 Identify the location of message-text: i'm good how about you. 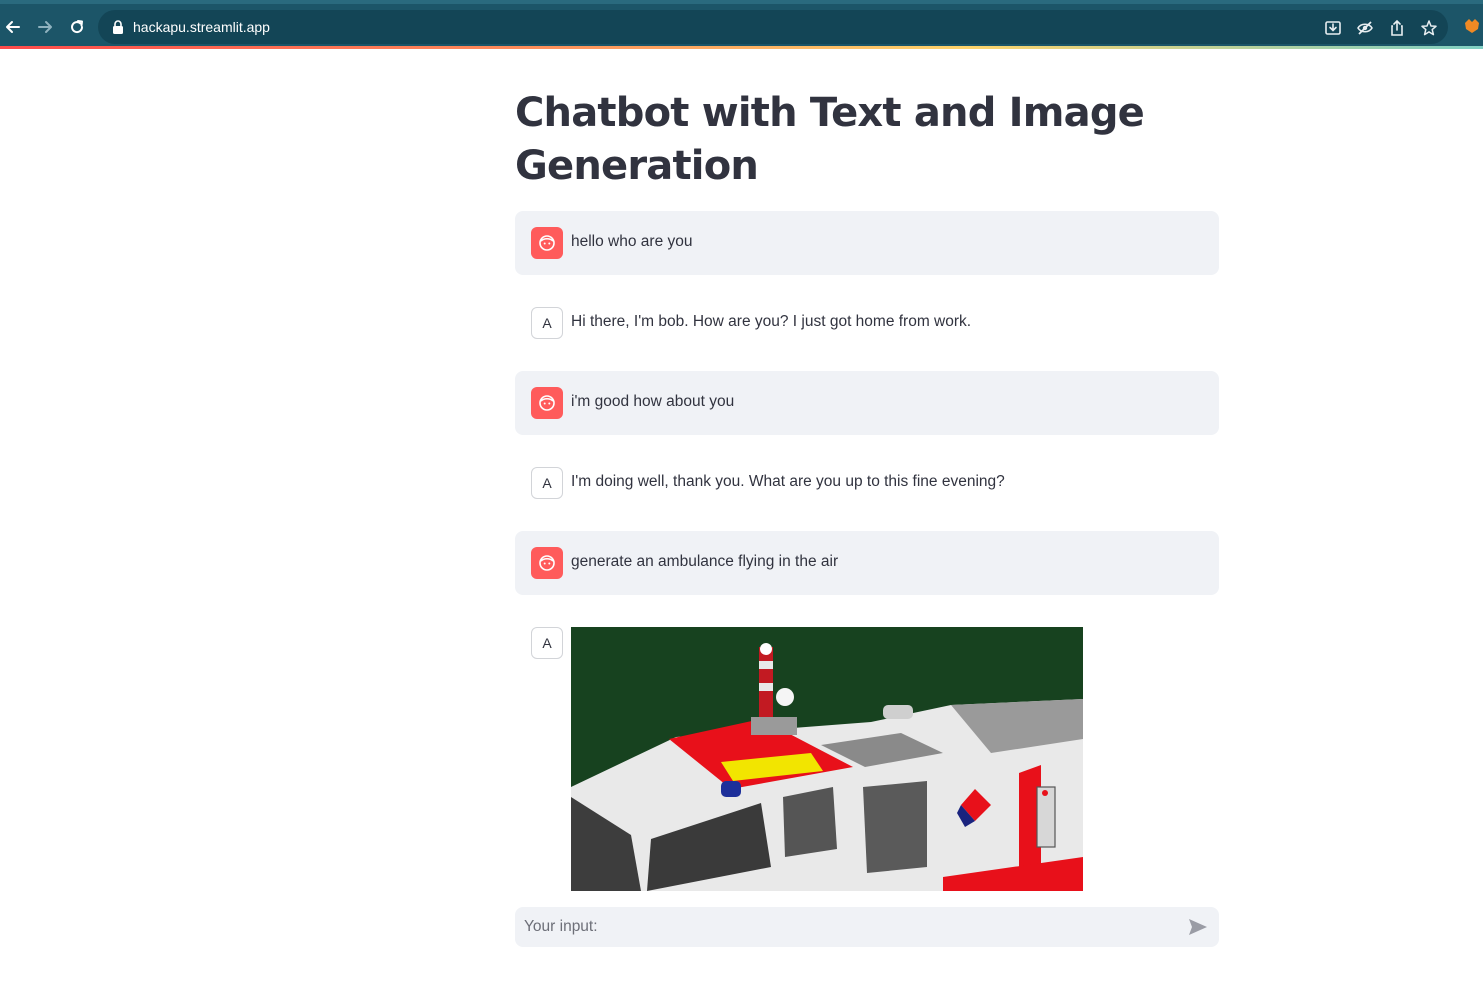
(653, 401).